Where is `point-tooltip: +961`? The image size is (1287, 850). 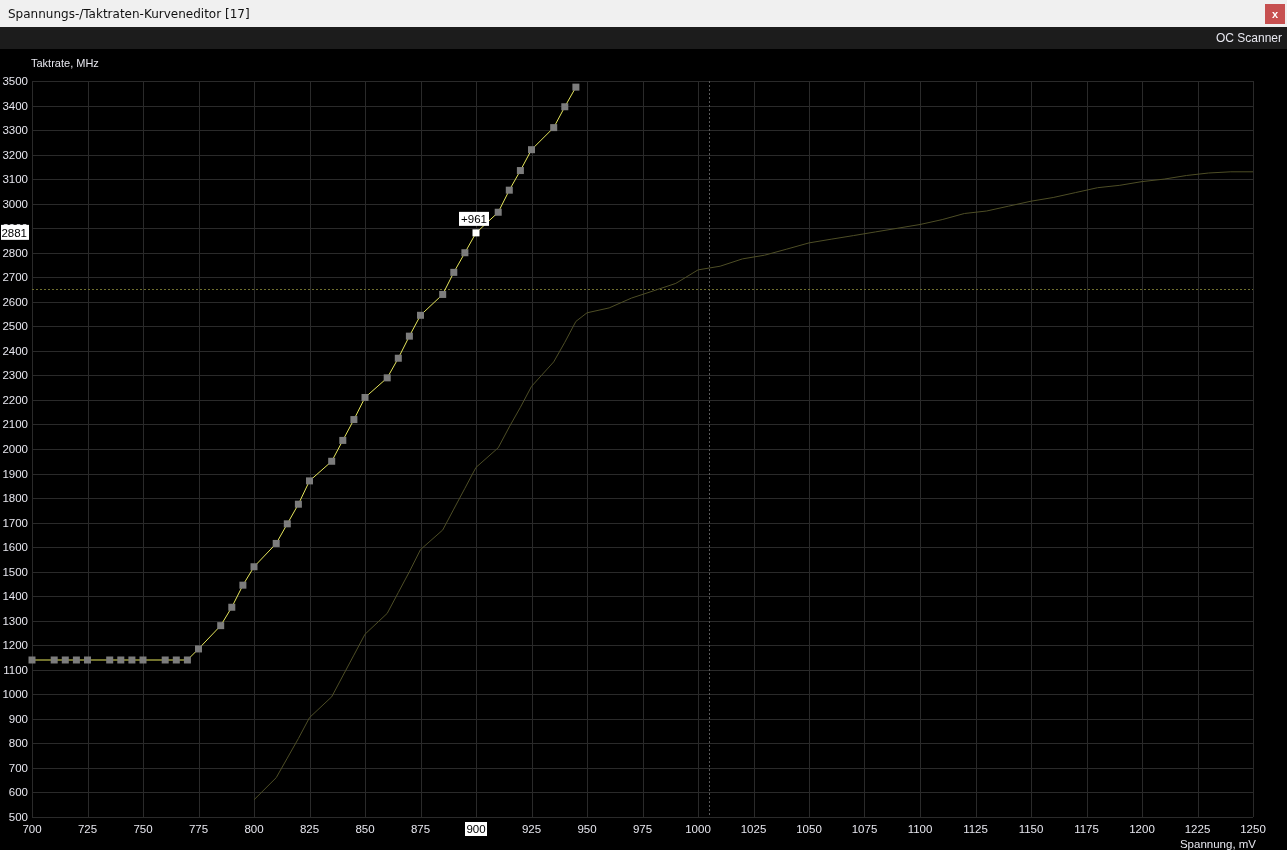 point-tooltip: +961 is located at coordinates (474, 218).